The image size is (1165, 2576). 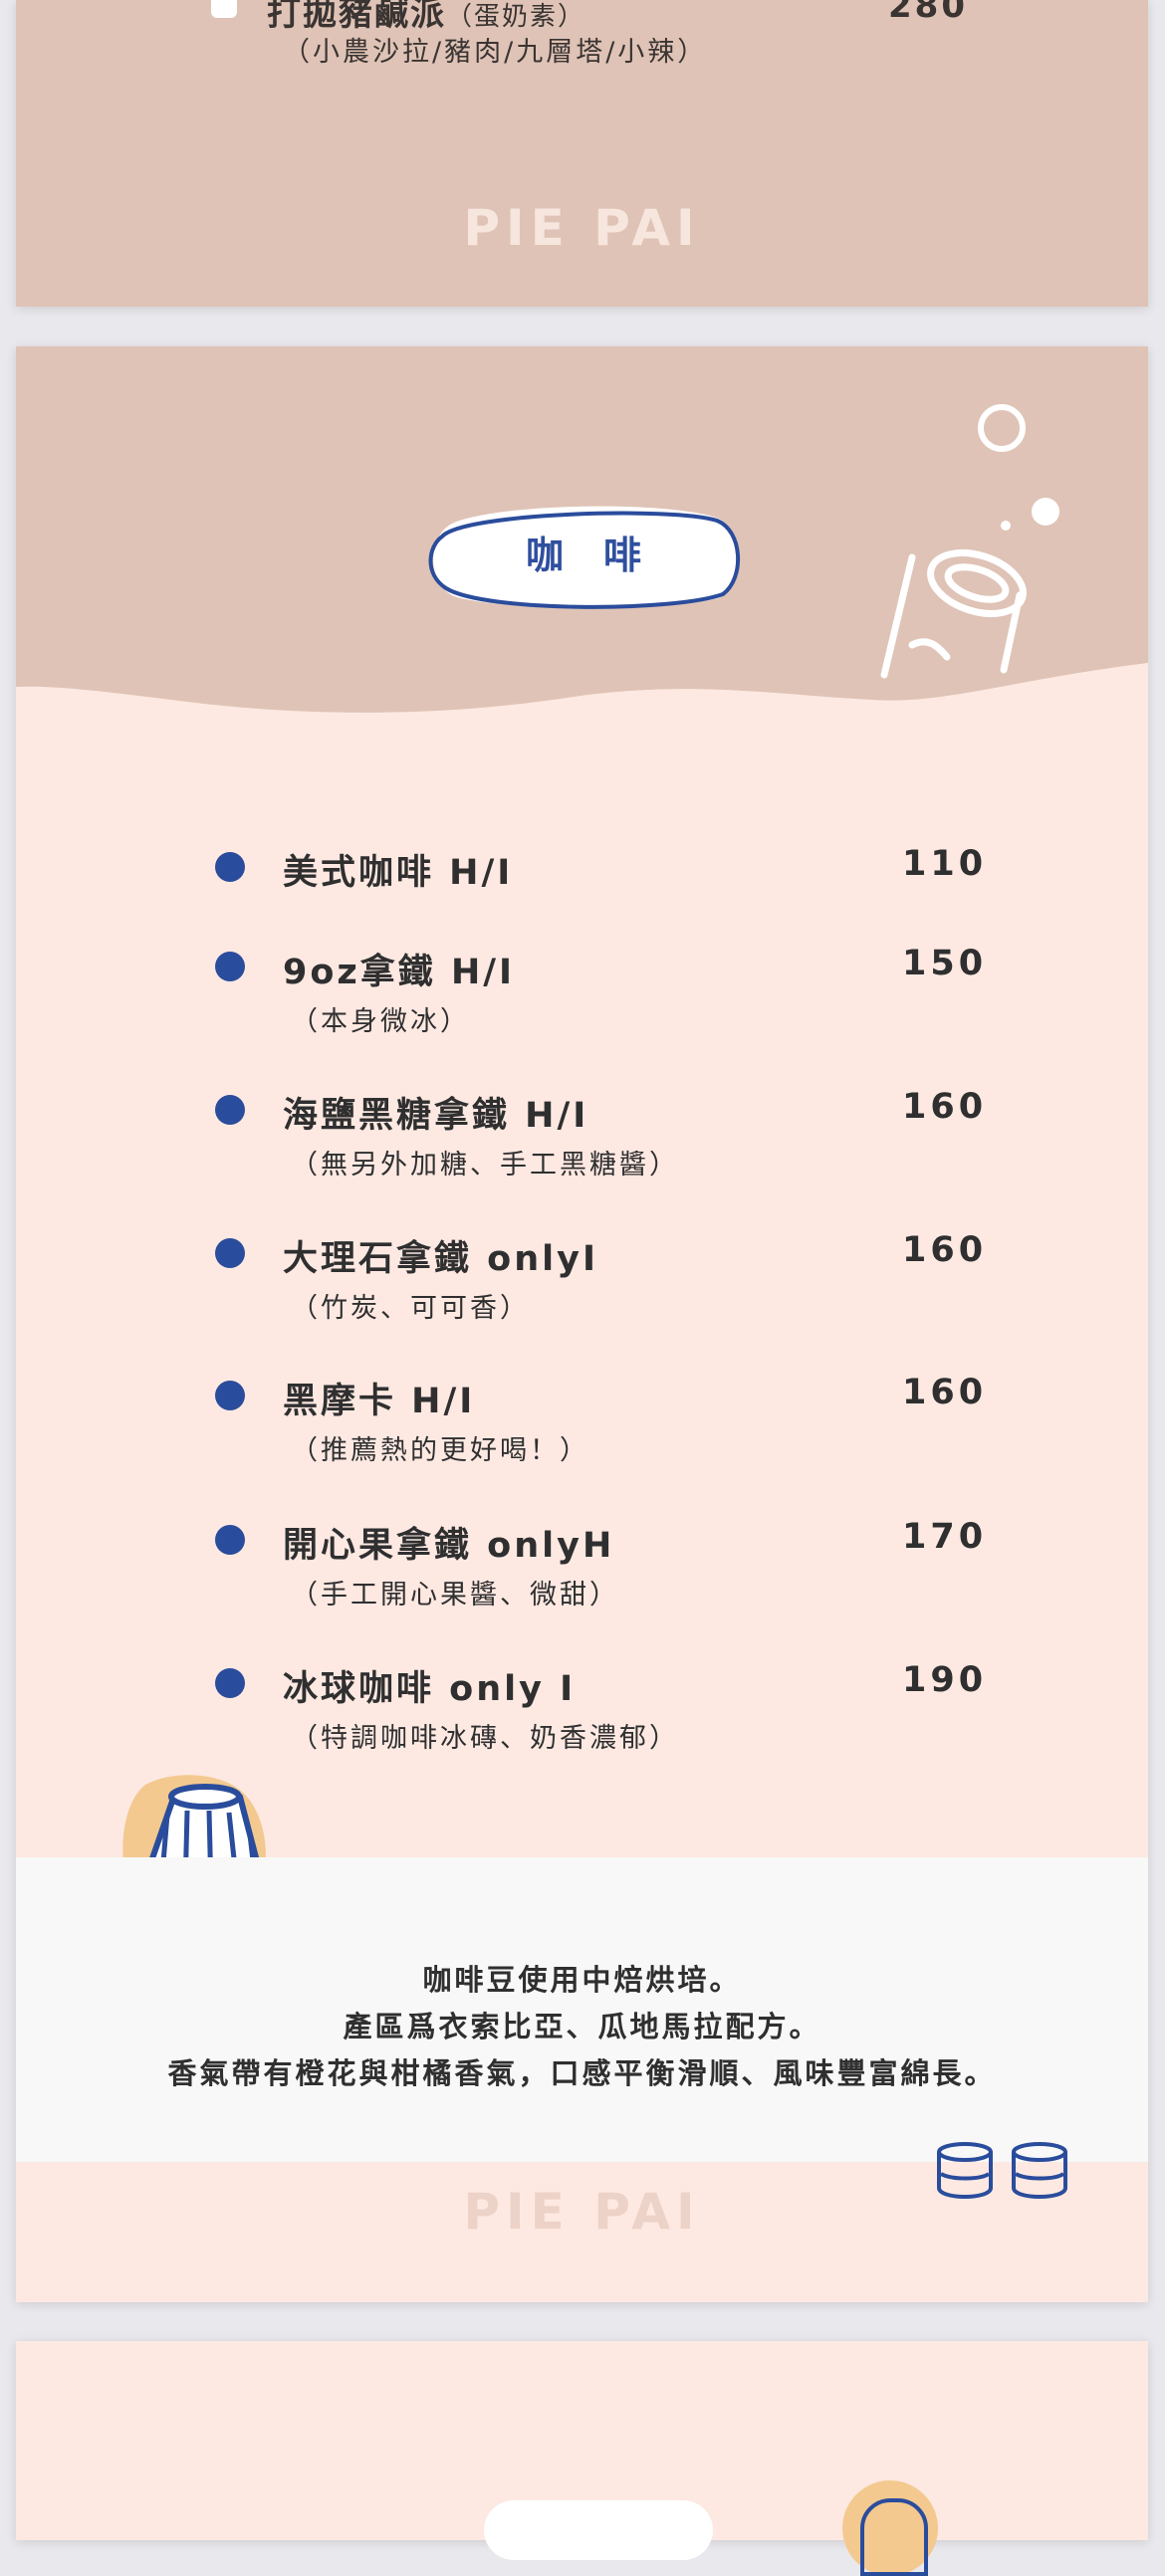 What do you see at coordinates (495, 52) in the screenshot?
I see `prev-item-sub: （小農沙拉/豬肉/九層塔/小辣）` at bounding box center [495, 52].